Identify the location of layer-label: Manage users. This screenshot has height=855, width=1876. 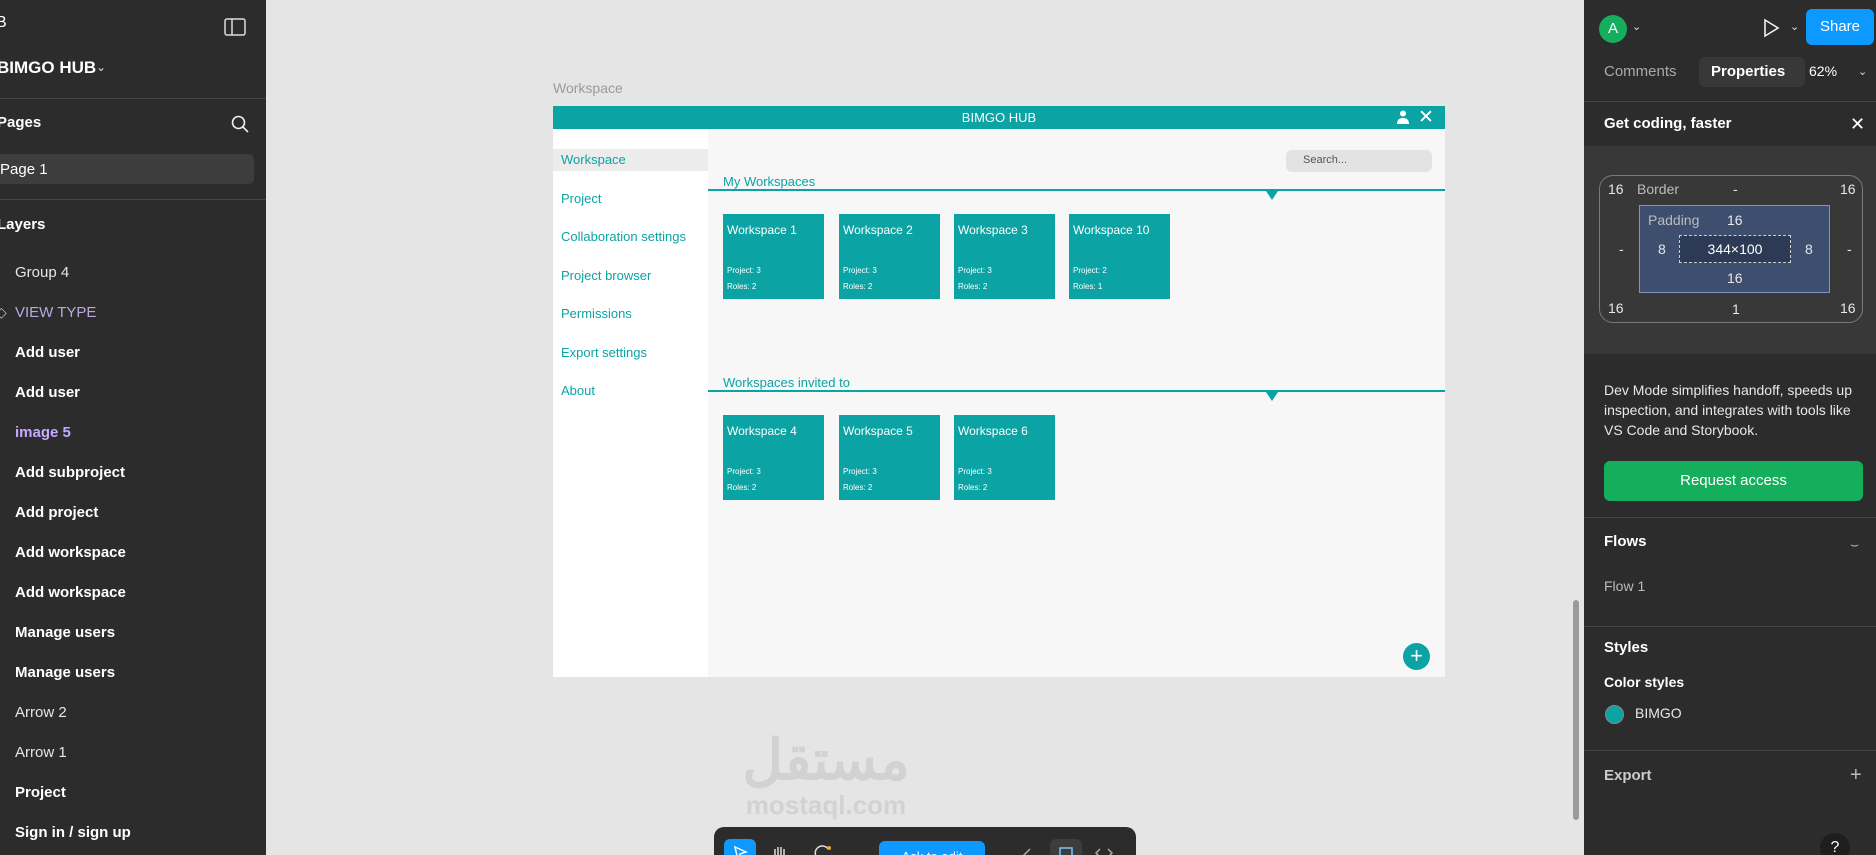
(65, 632).